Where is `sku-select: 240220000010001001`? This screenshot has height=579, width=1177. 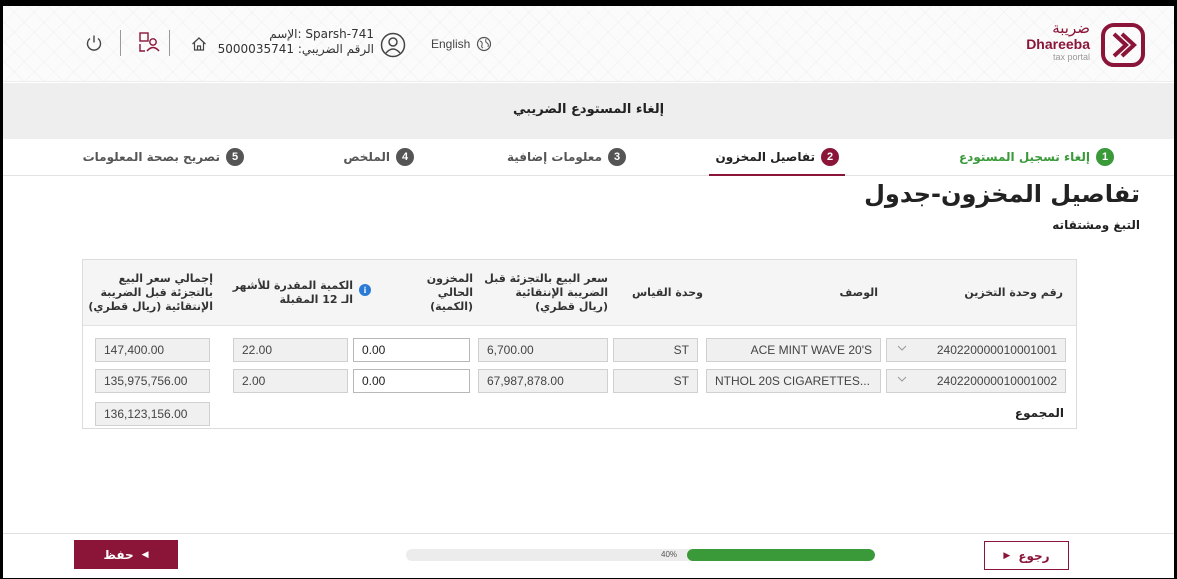
sku-select: 240220000010001001 is located at coordinates (976, 350).